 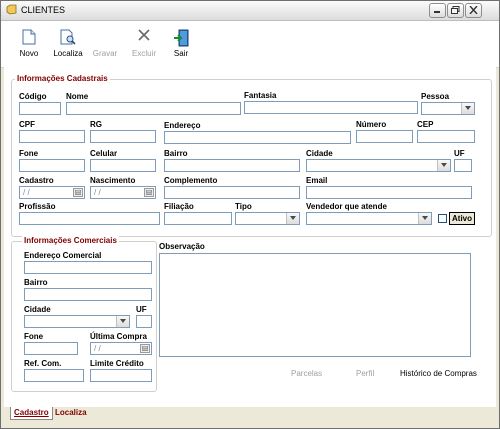 I want to click on fone-comercial-label: Fone, so click(x=34, y=336).